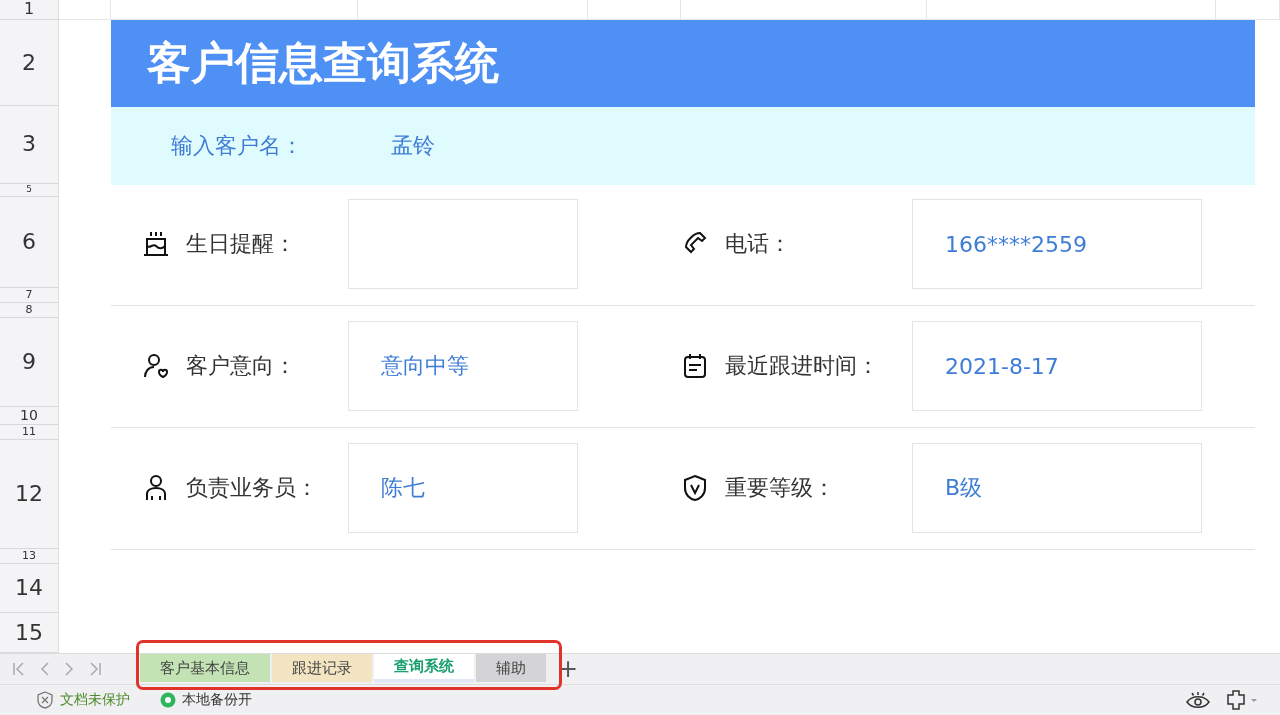 Image resolution: width=1280 pixels, height=715 pixels. Describe the element at coordinates (237, 146) in the screenshot. I see `search-label: 输入客户名：` at that location.